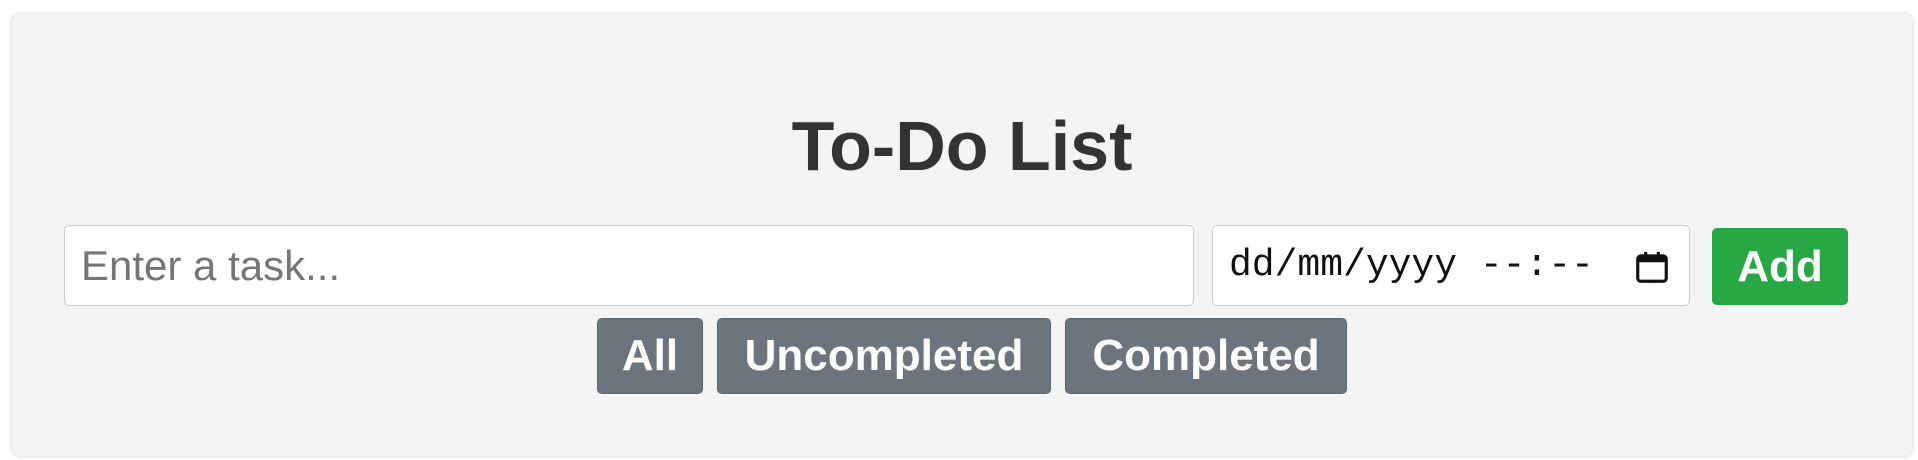  Describe the element at coordinates (1652, 267) in the screenshot. I see `calendar-icon` at that location.